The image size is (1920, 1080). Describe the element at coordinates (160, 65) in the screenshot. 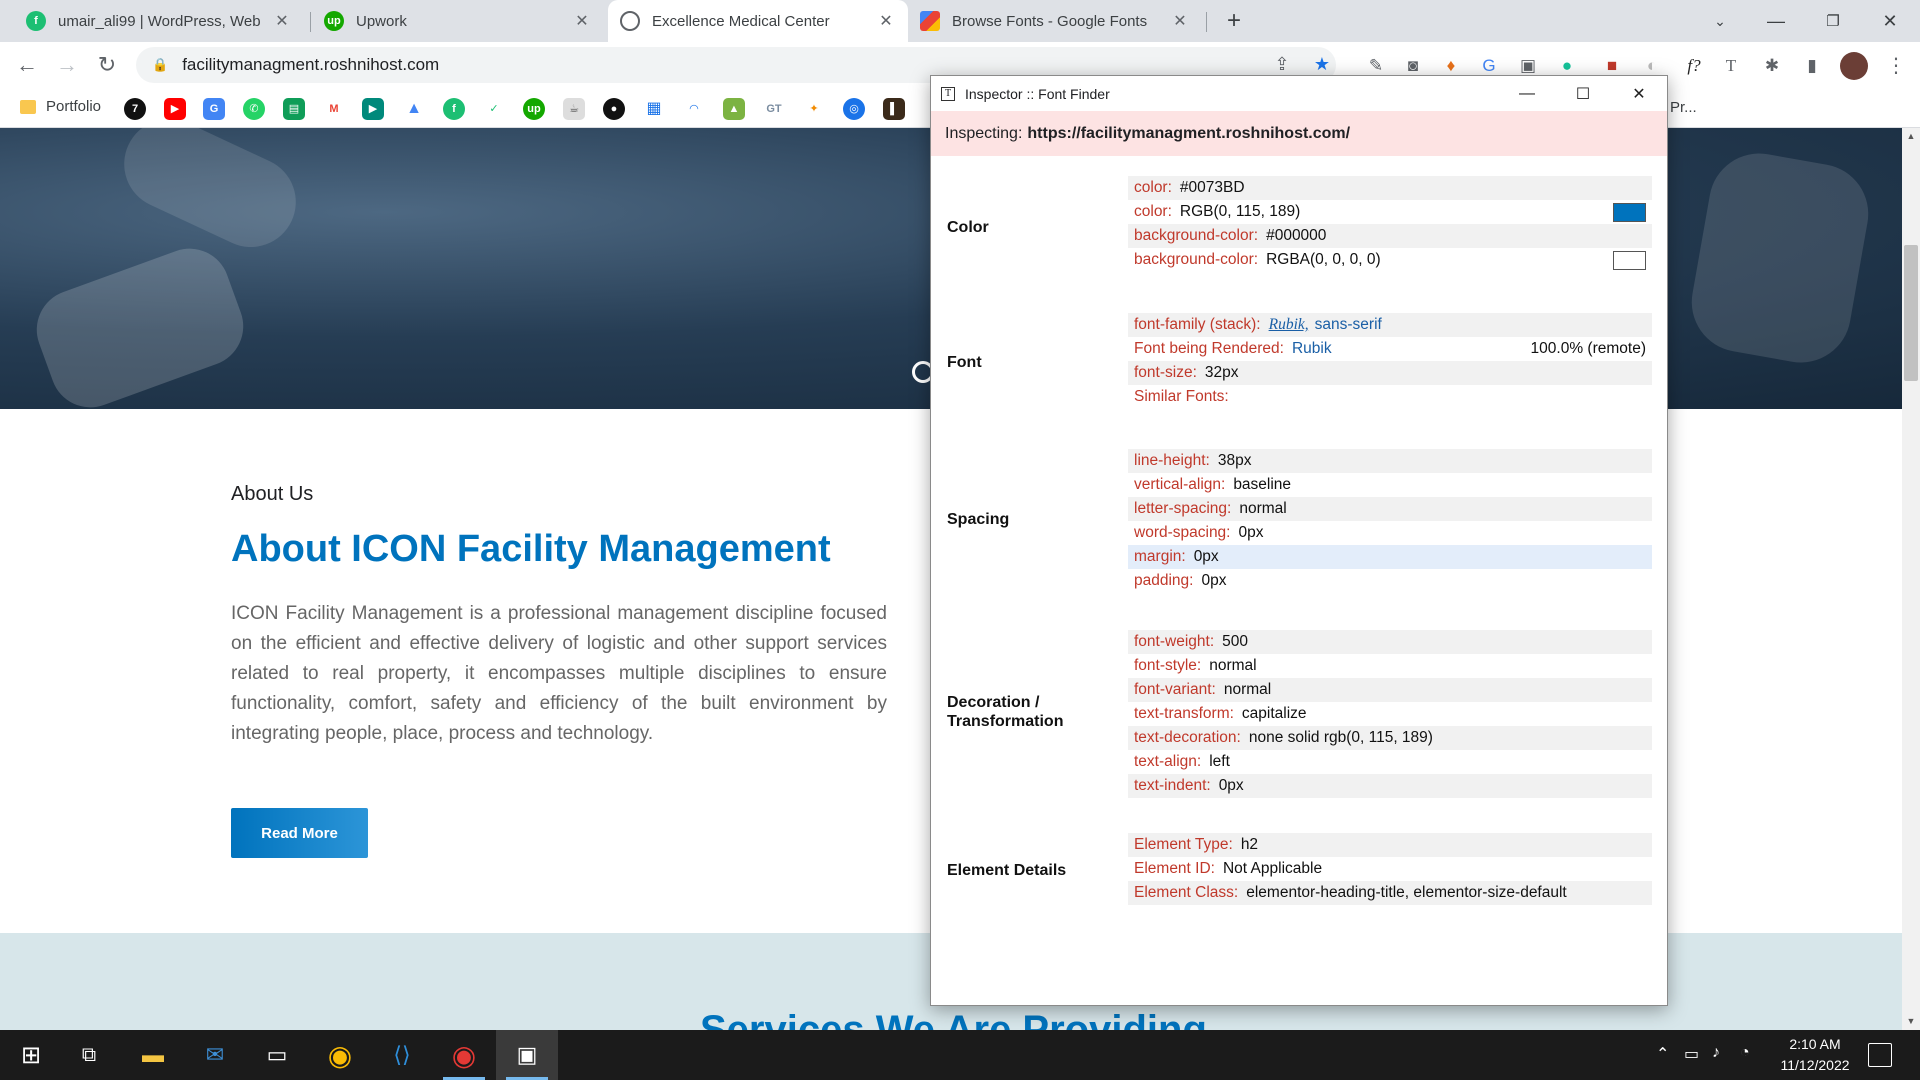

I see `lock-icon: 🔒` at that location.